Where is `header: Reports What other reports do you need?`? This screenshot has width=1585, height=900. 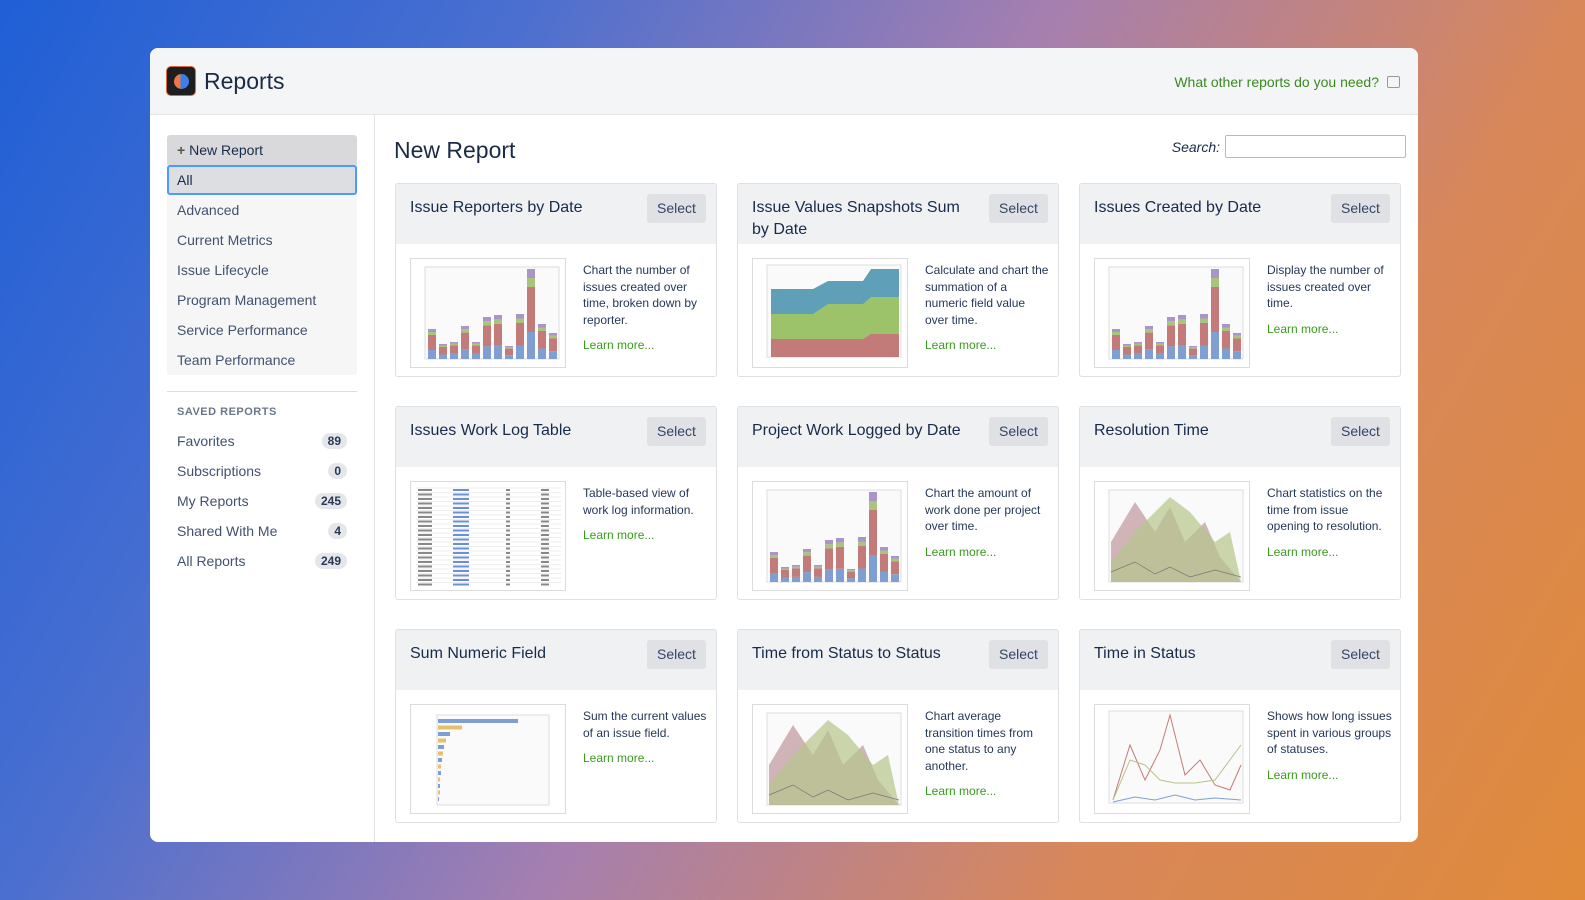
header: Reports What other reports do you need? is located at coordinates (784, 81).